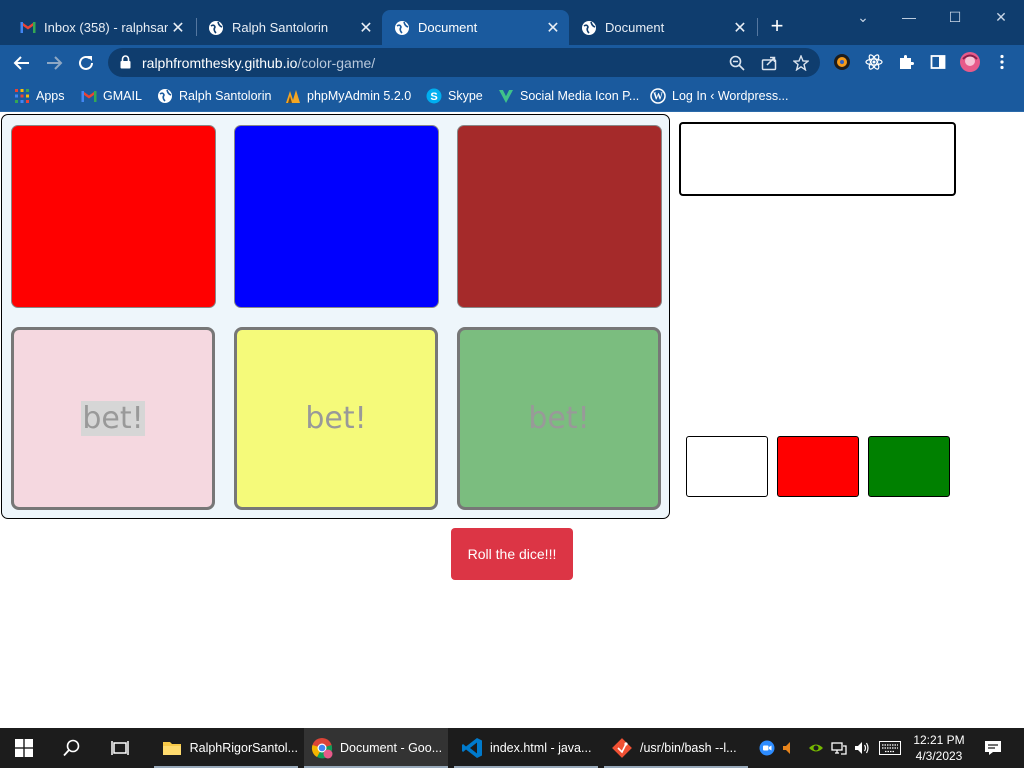  Describe the element at coordinates (464, 62) in the screenshot. I see `address-bar: ralphfromthesky.github.io/color-game/` at that location.